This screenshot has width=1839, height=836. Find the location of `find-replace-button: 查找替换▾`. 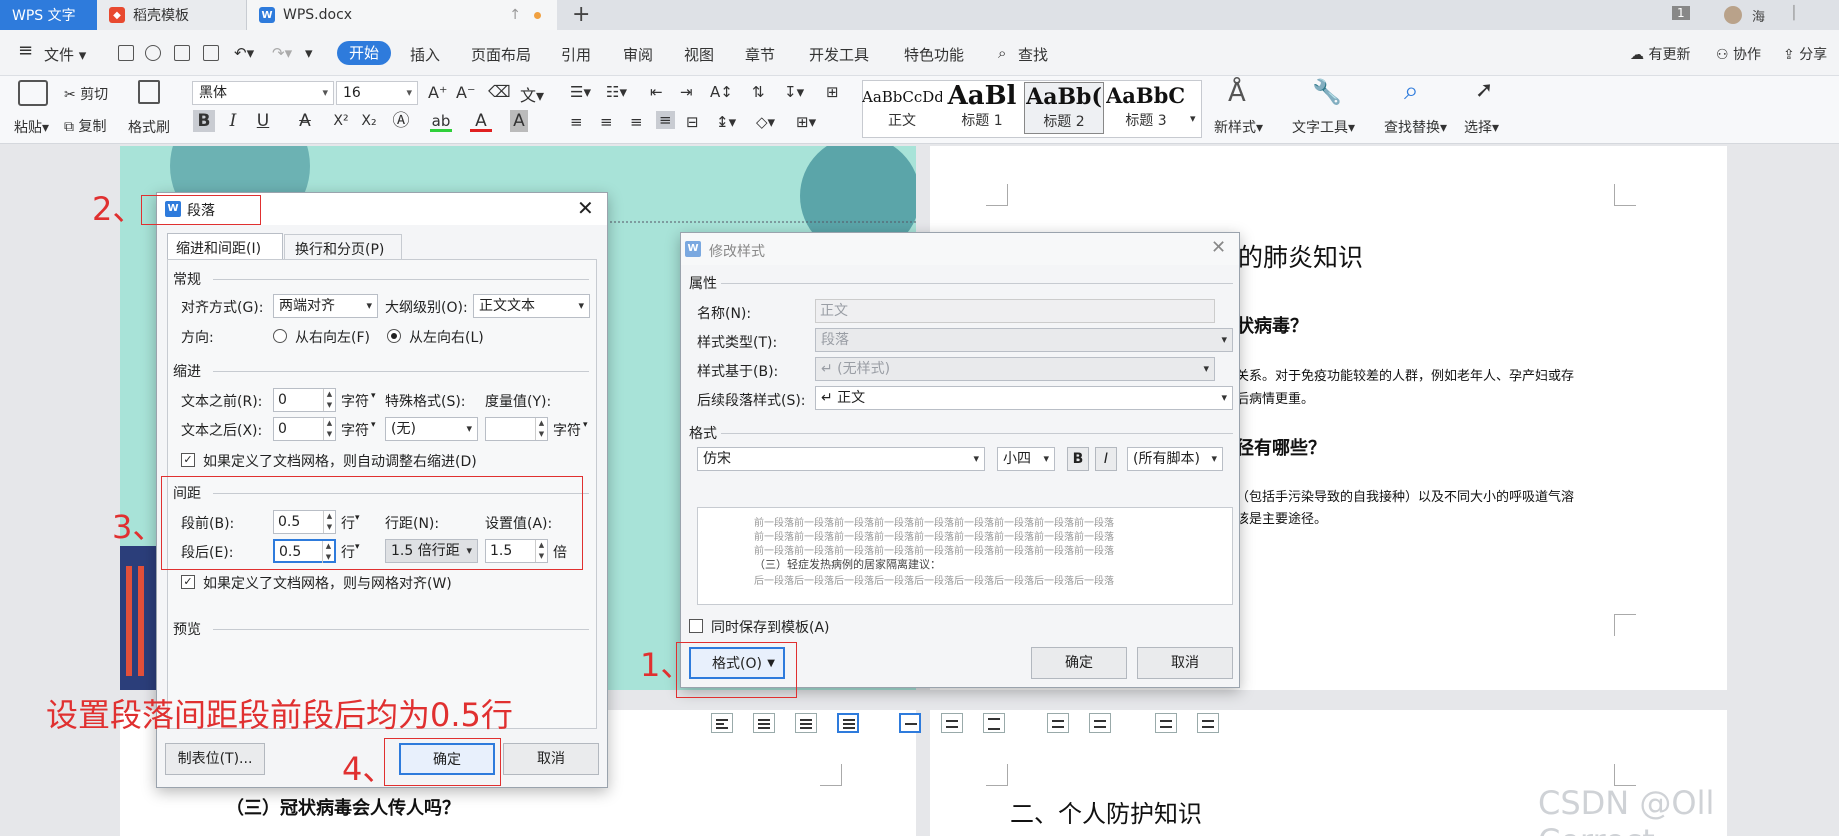

find-replace-button: 查找替换▾ is located at coordinates (1415, 127).